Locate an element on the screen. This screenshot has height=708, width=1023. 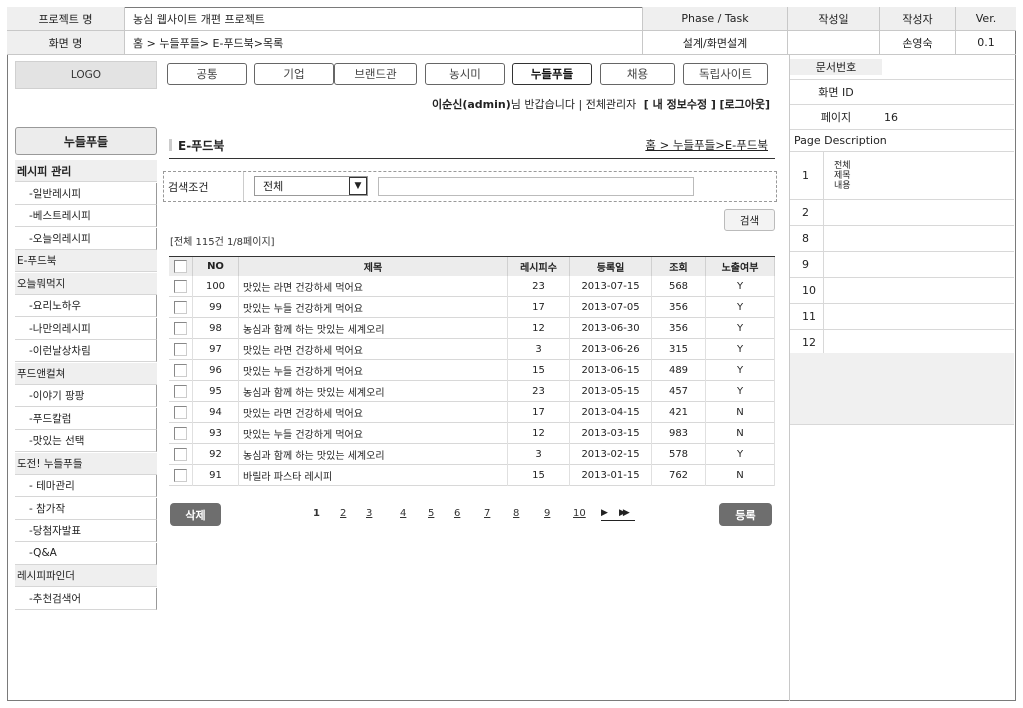
column-header: 노출여부 is located at coordinates (740, 266).